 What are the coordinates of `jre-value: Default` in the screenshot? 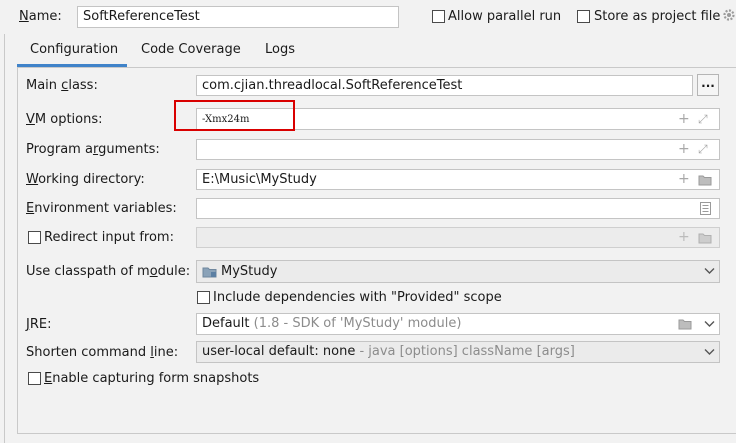 It's located at (226, 323).